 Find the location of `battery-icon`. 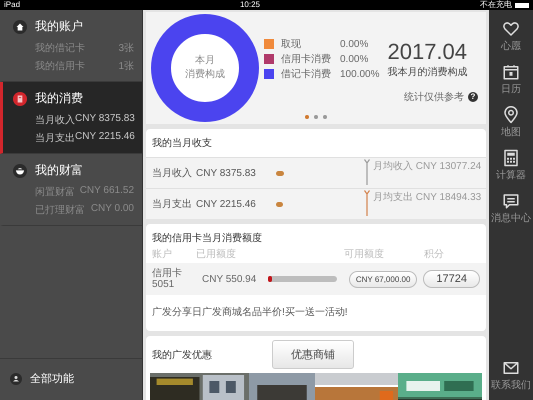

battery-icon is located at coordinates (521, 5).